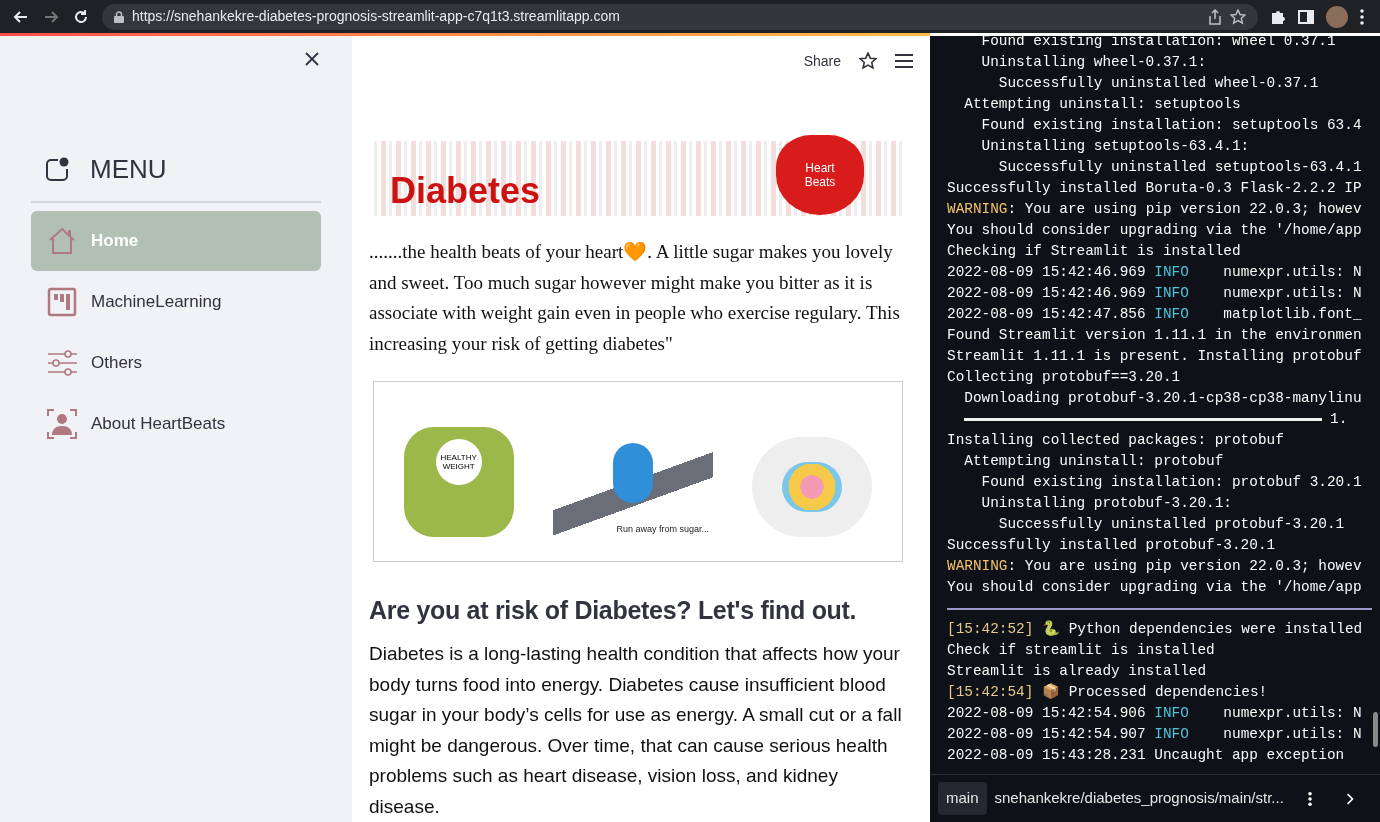  Describe the element at coordinates (62, 241) in the screenshot. I see `house-icon` at that location.